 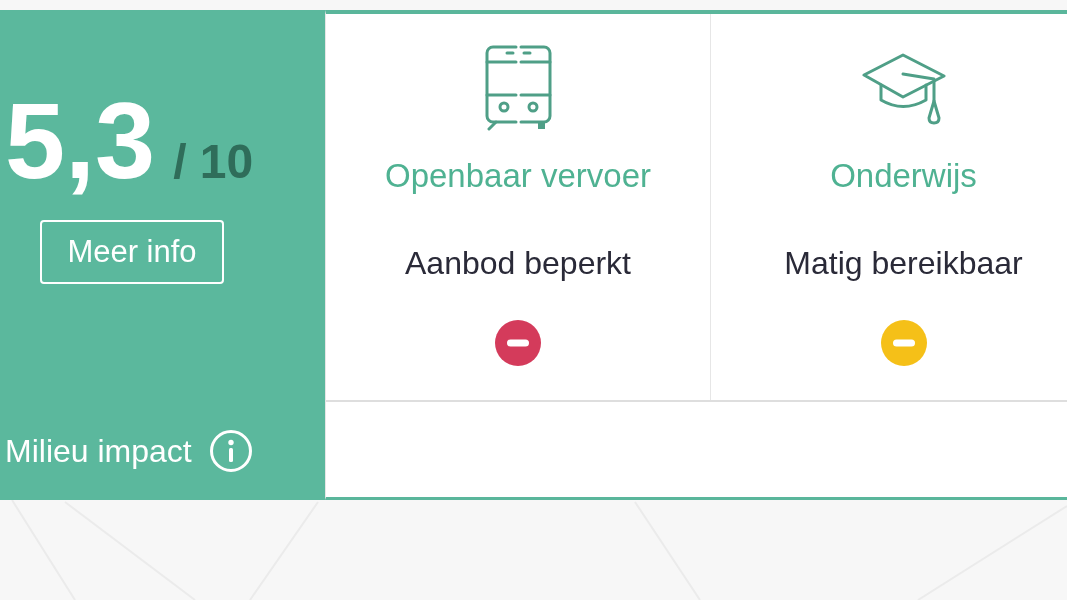 What do you see at coordinates (132, 252) in the screenshot?
I see `more-info-button: Meer info` at bounding box center [132, 252].